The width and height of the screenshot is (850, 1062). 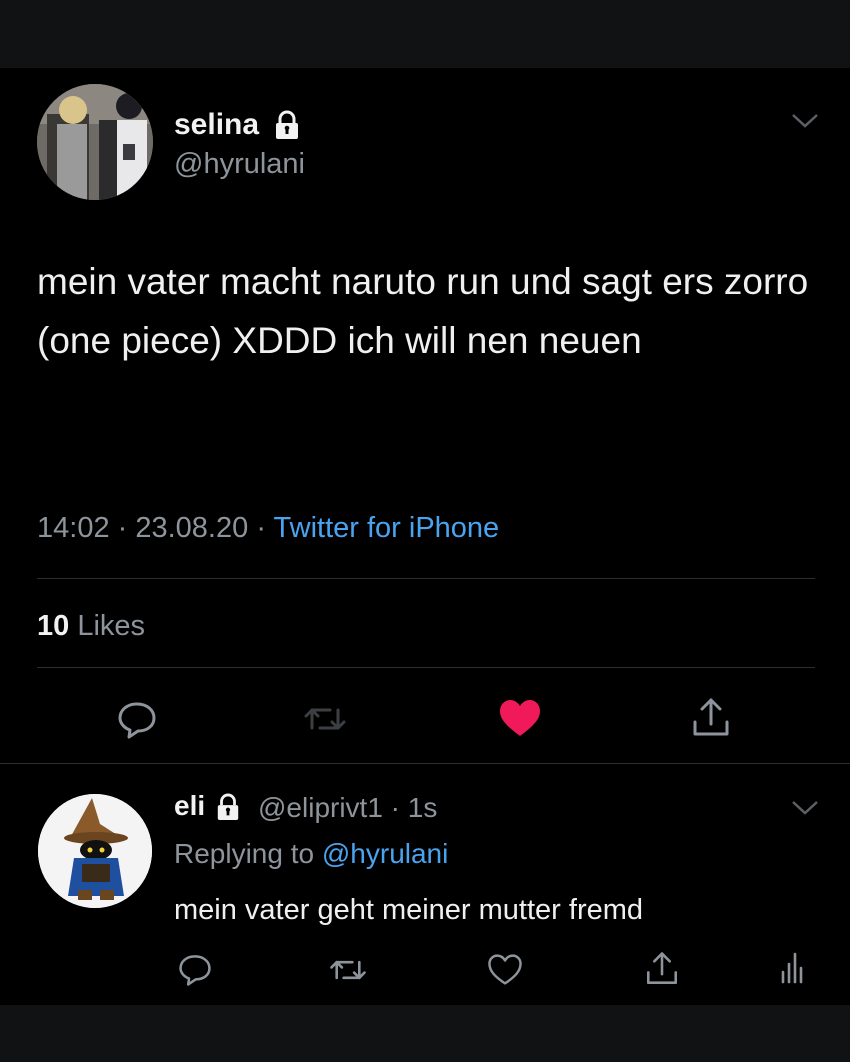 I want to click on reply-header: eli, so click(x=189, y=806).